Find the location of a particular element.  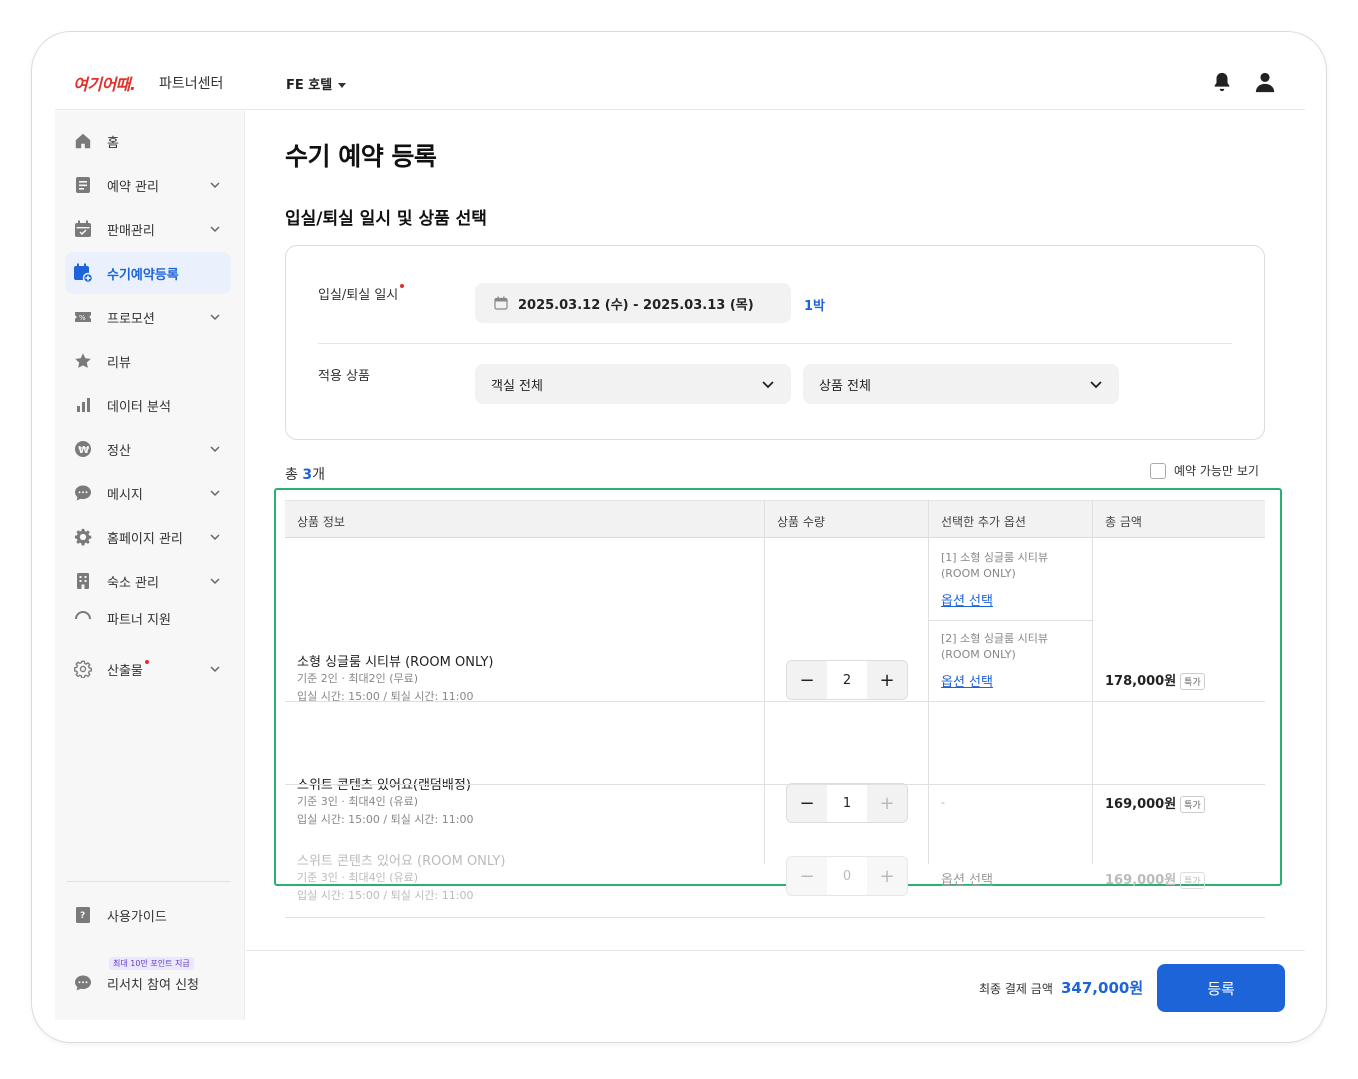

new-dot-icon is located at coordinates (146, 661).